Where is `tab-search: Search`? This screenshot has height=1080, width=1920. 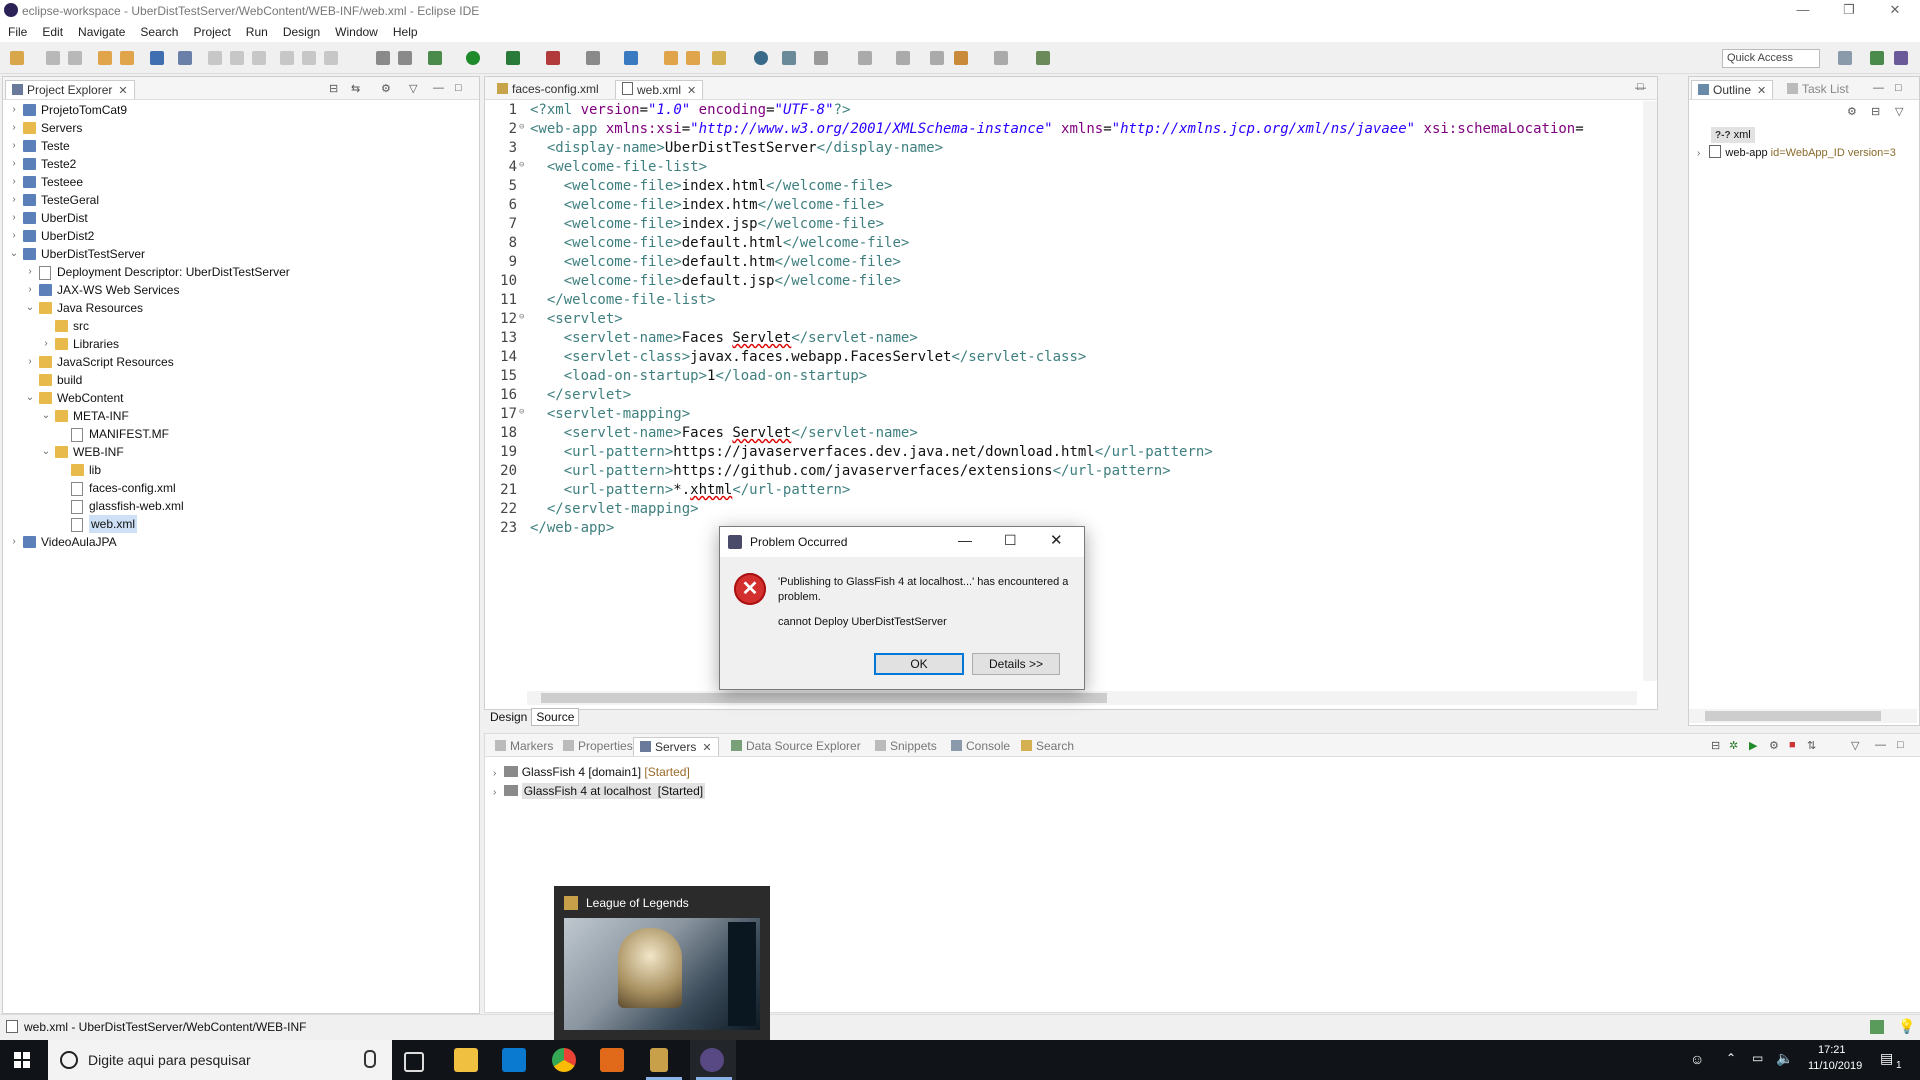 tab-search: Search is located at coordinates (1047, 746).